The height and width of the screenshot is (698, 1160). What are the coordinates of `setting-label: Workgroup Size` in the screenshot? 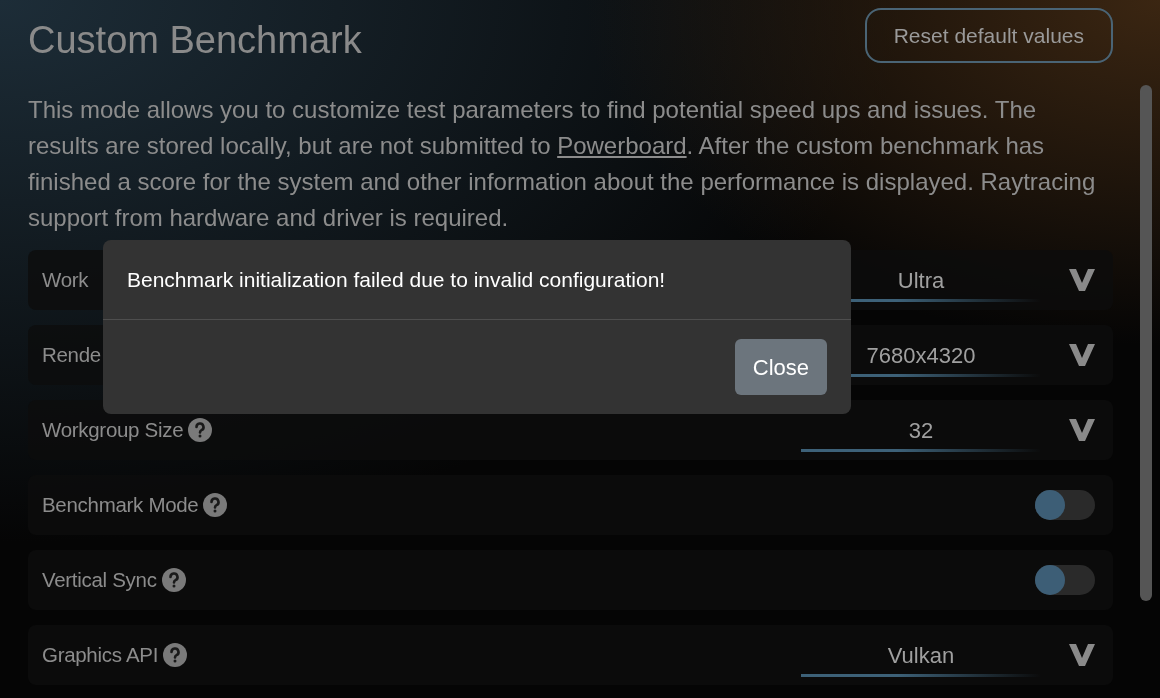 It's located at (113, 429).